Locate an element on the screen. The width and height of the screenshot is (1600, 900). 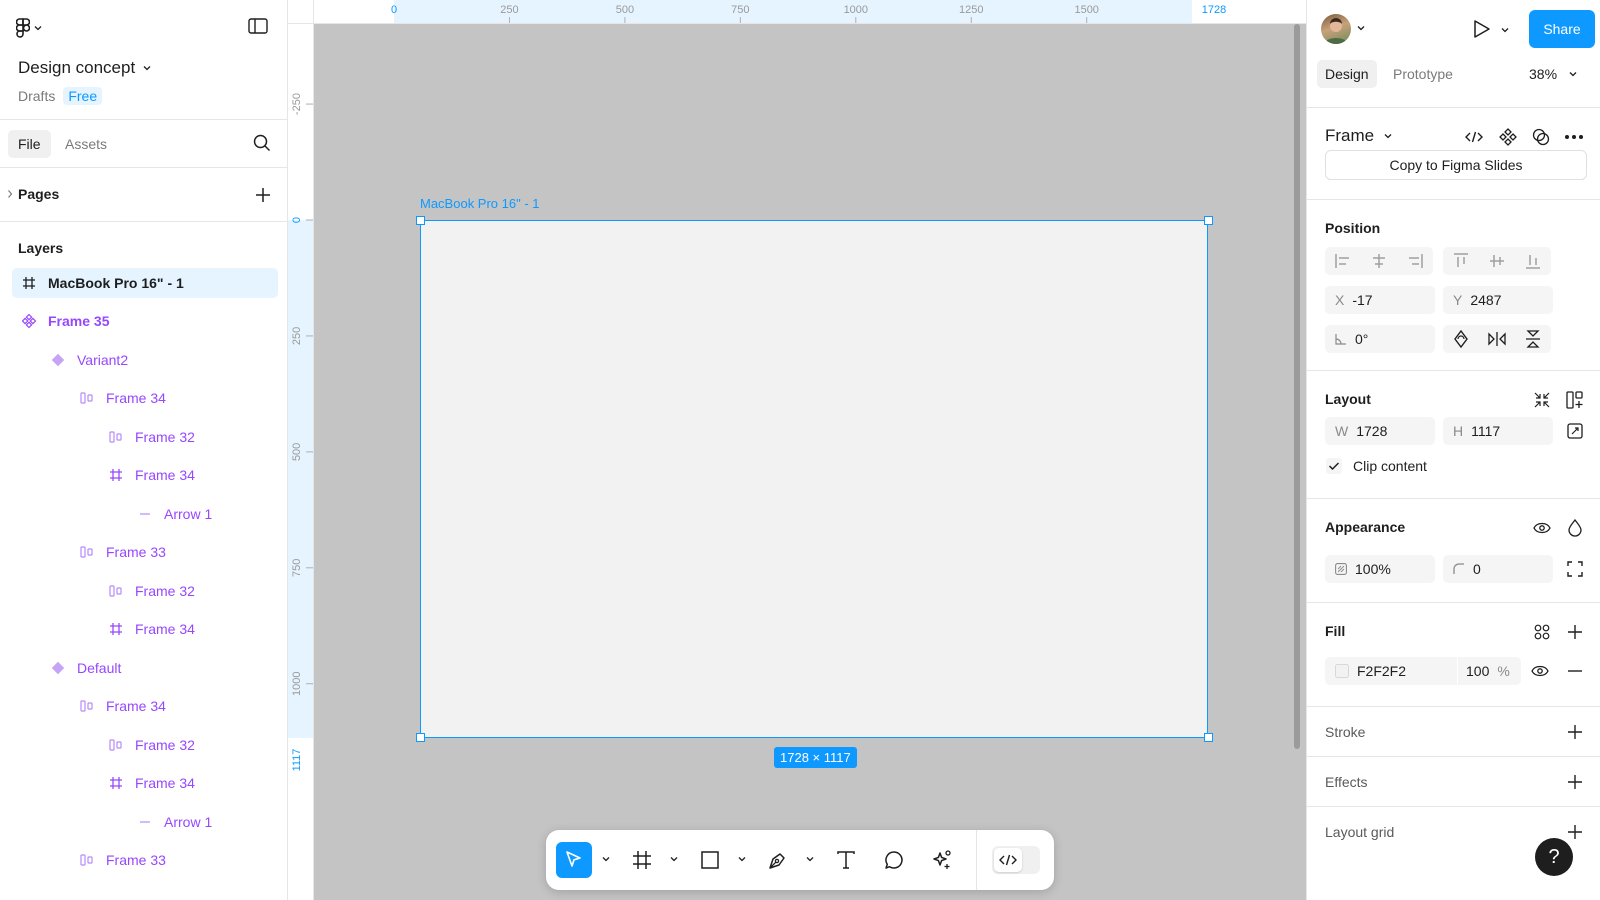
create-component-button is located at coordinates (1508, 137).